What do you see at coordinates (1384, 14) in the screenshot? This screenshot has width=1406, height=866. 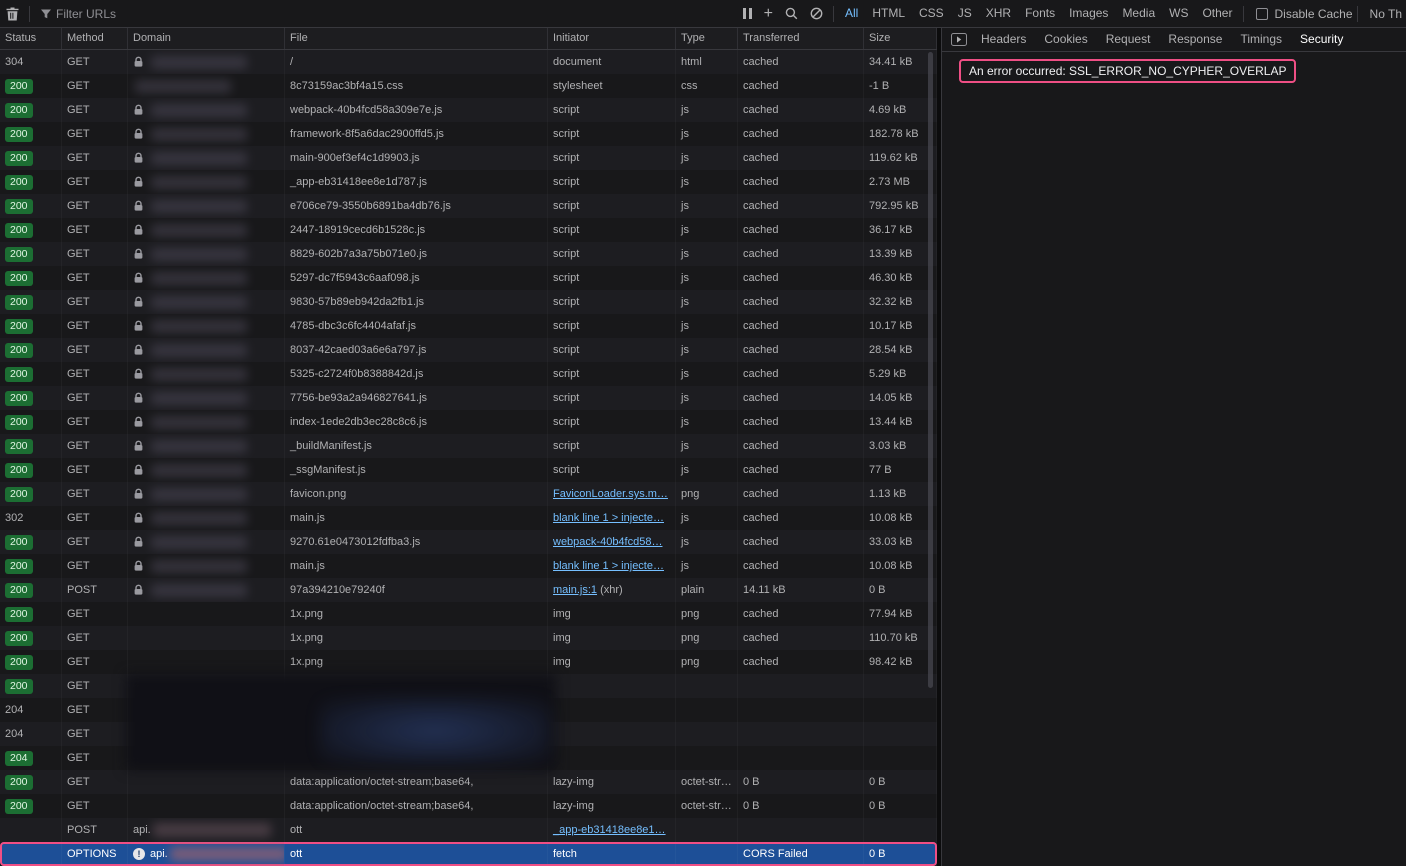 I see `throttling-dropdown: No Th` at bounding box center [1384, 14].